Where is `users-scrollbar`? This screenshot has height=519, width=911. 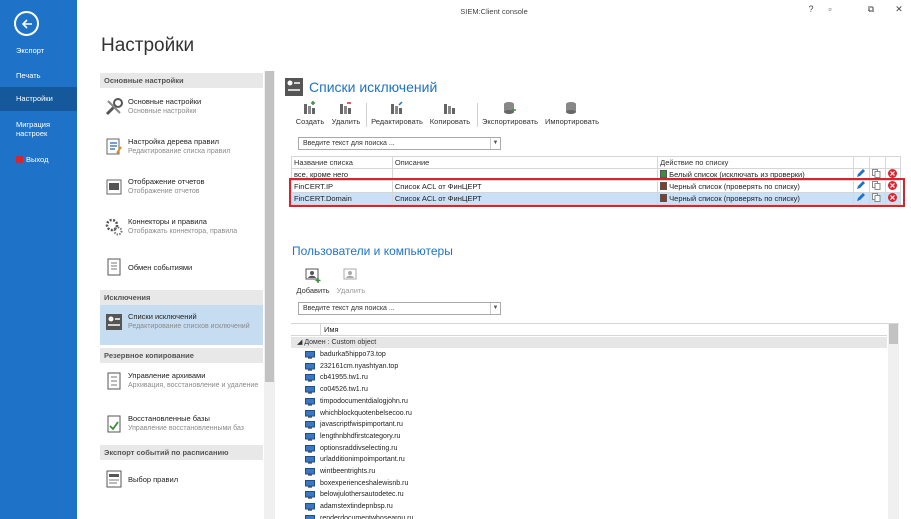
users-scrollbar is located at coordinates (893, 421).